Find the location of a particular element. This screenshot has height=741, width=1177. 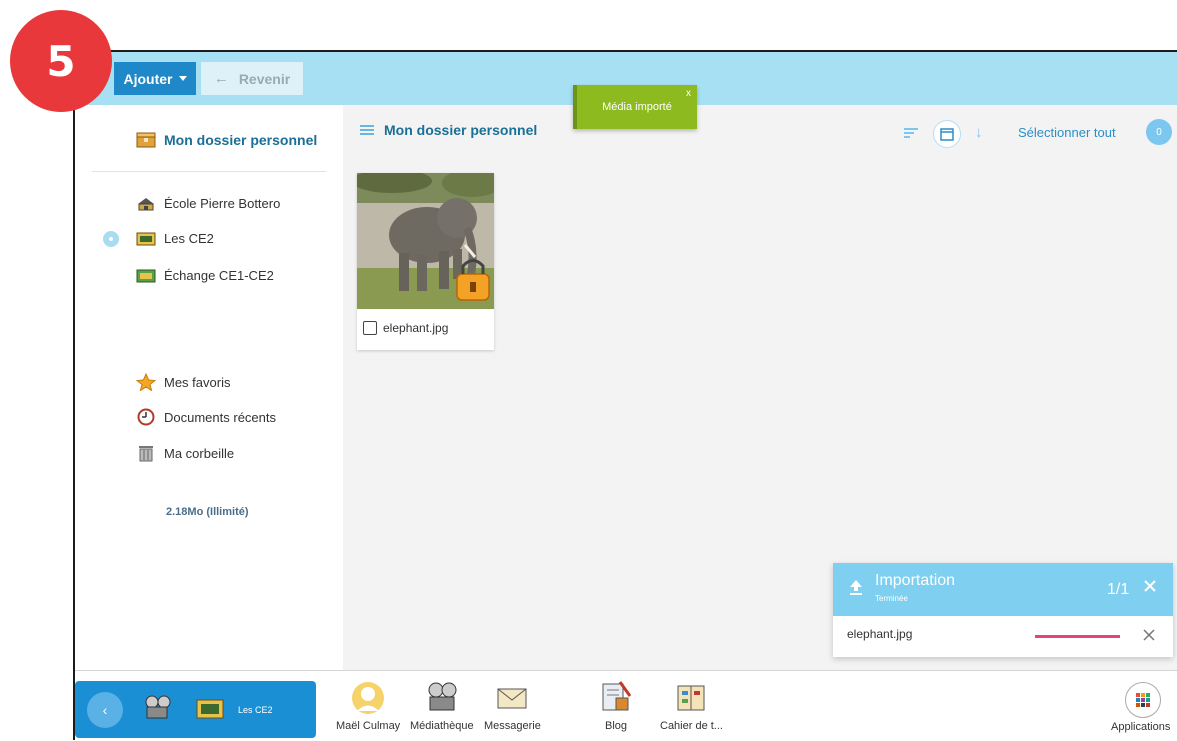

dock-app-label: Médiathèque is located at coordinates (442, 726).